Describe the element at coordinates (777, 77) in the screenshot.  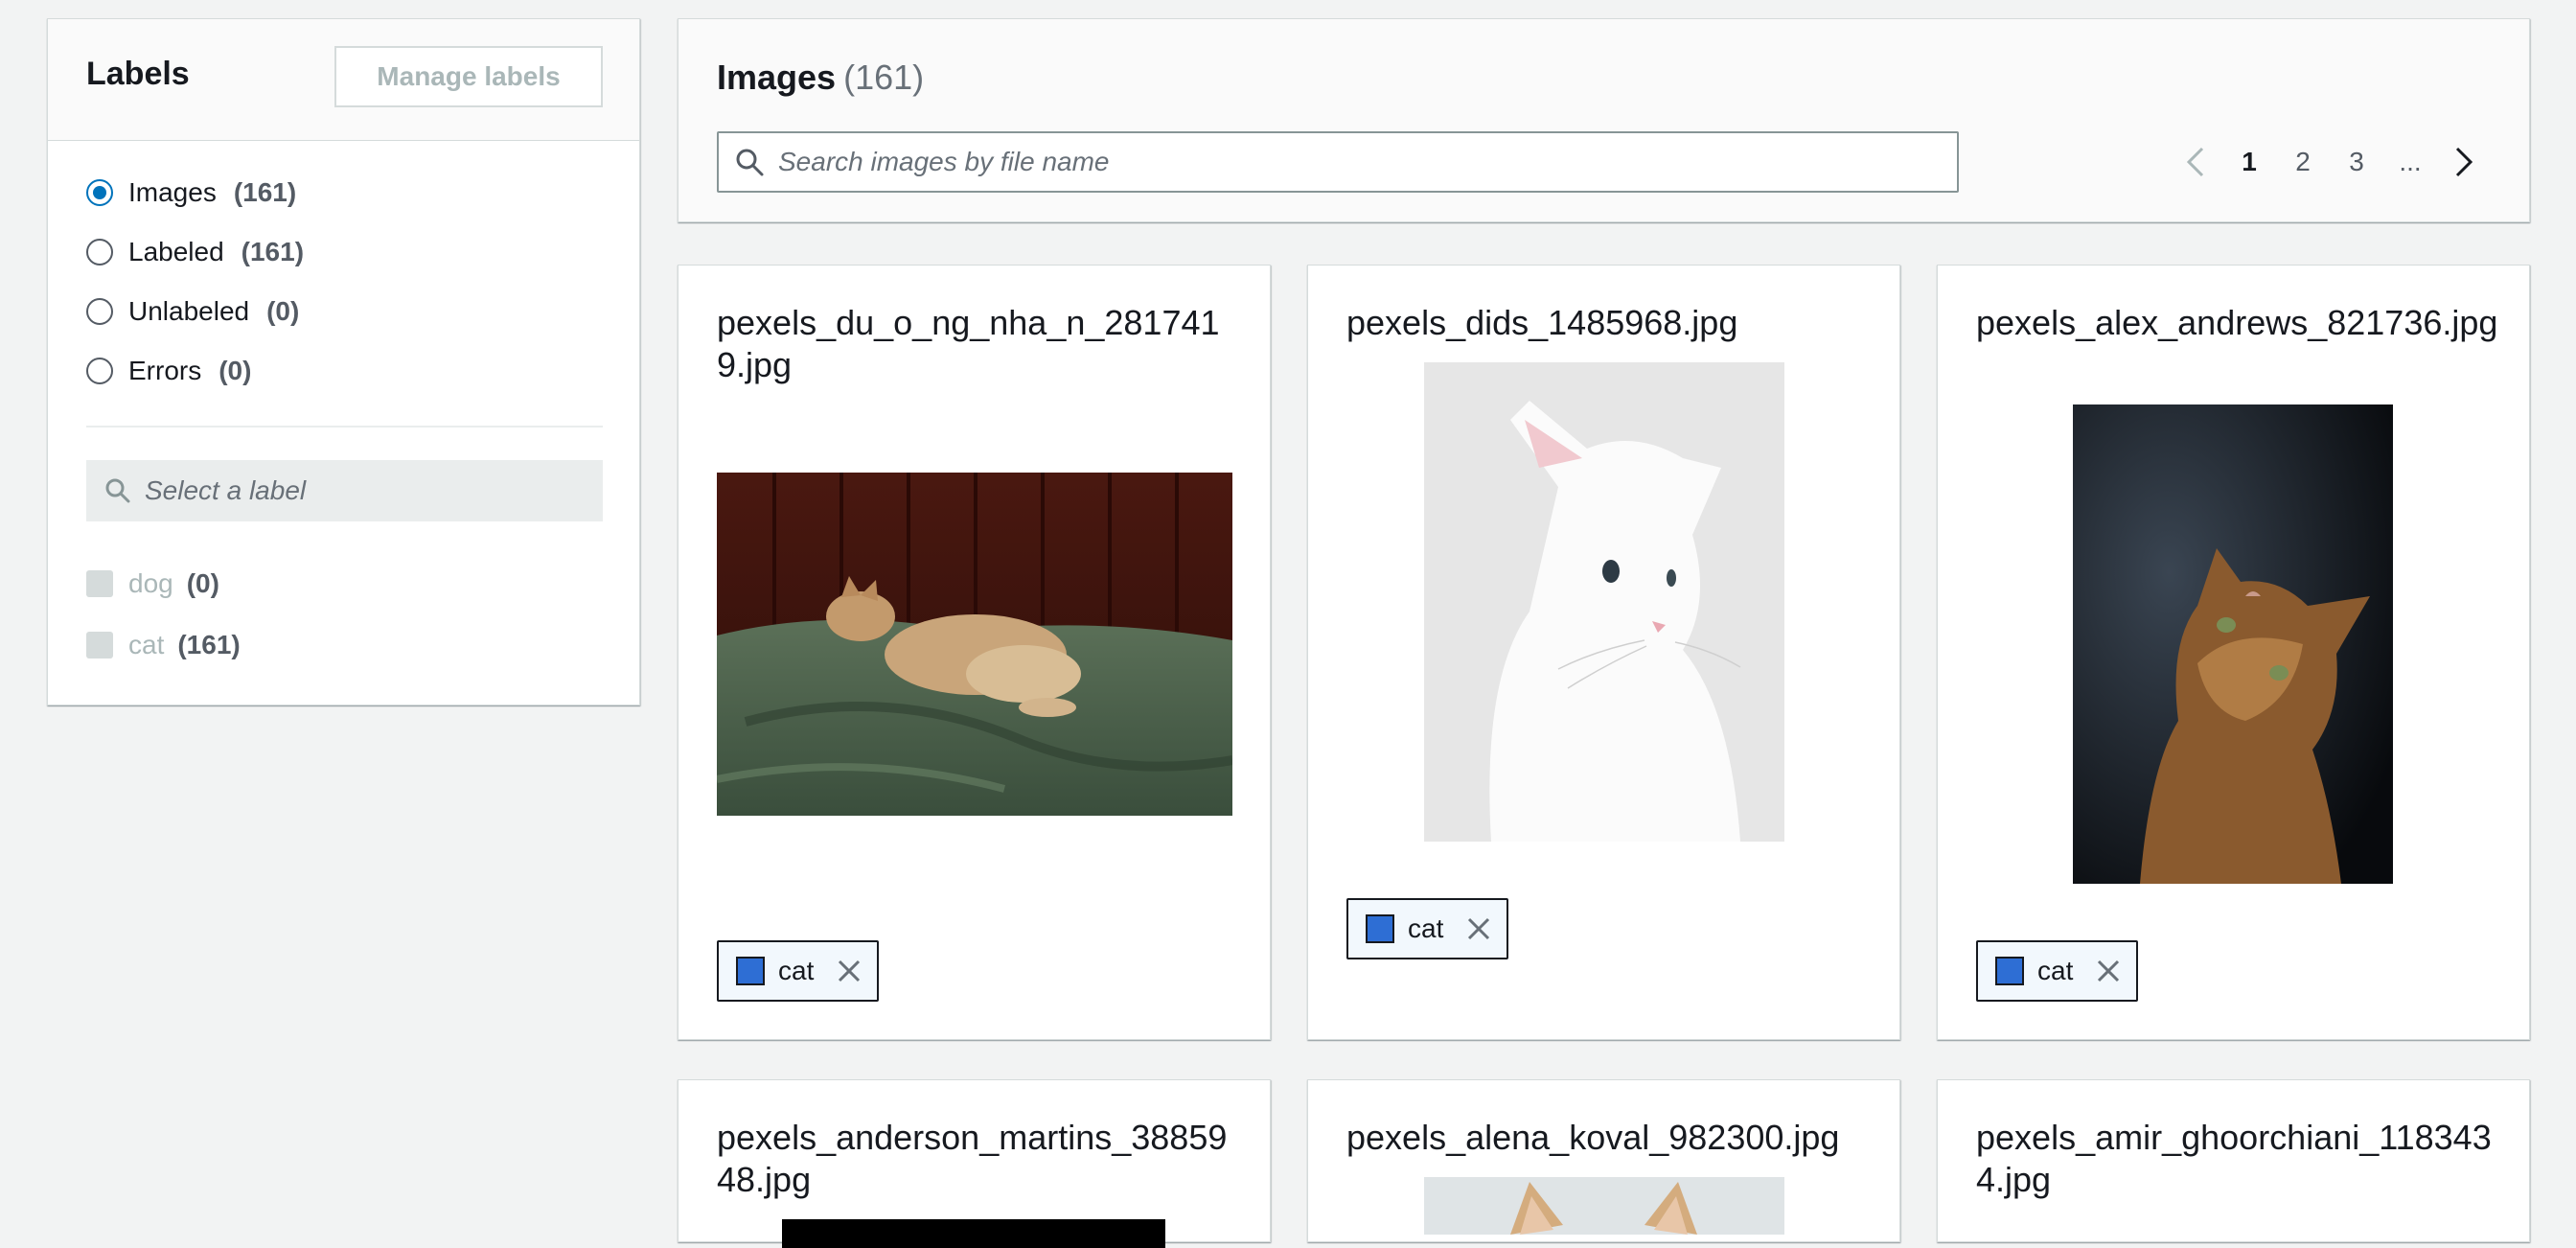
I see `images-title-text: Images` at that location.